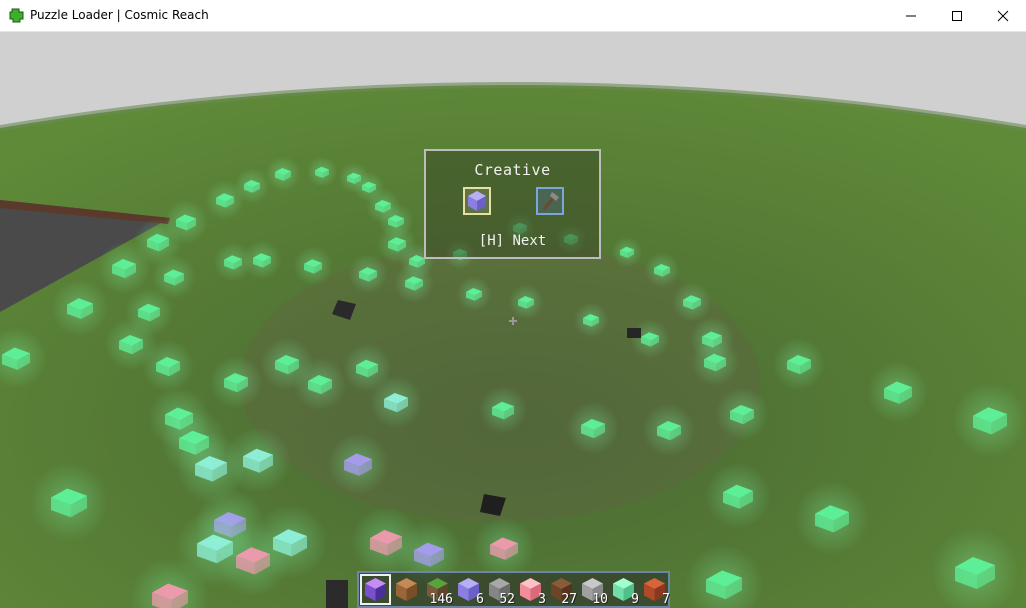 This screenshot has height=608, width=1026. I want to click on gamemode-switcher-panel: Creative [H] Next, so click(512, 204).